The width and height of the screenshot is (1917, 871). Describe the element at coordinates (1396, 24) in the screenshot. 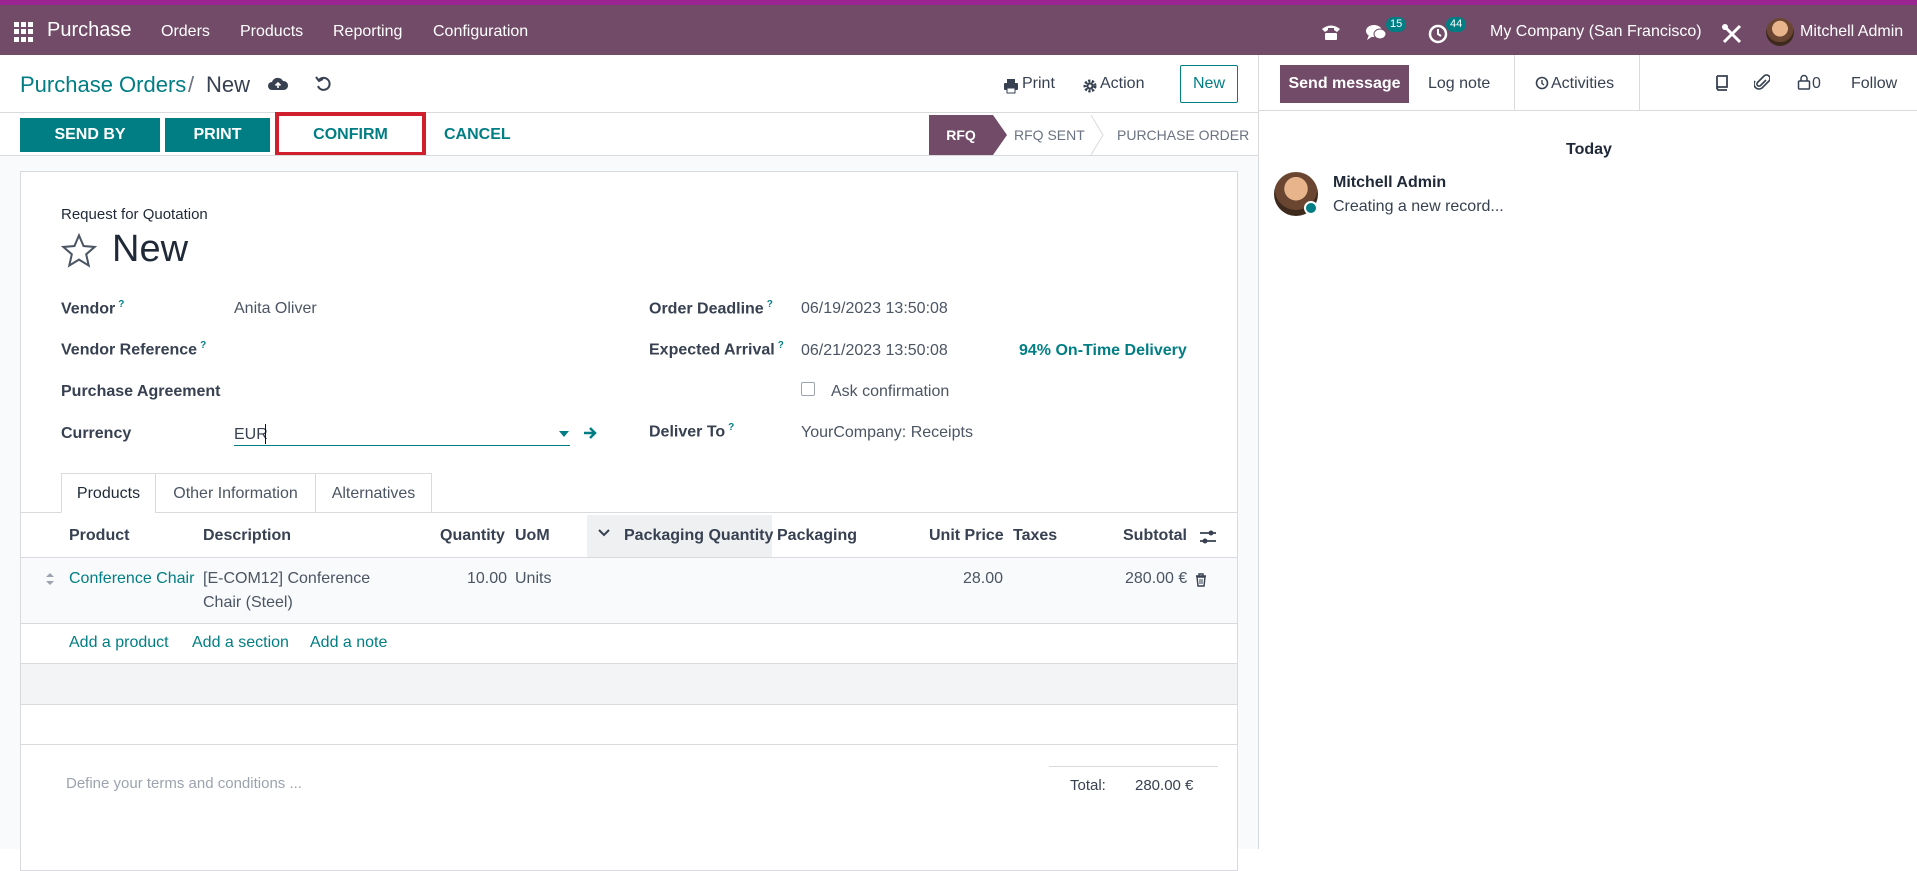

I see `messages-count-badge: 15` at that location.